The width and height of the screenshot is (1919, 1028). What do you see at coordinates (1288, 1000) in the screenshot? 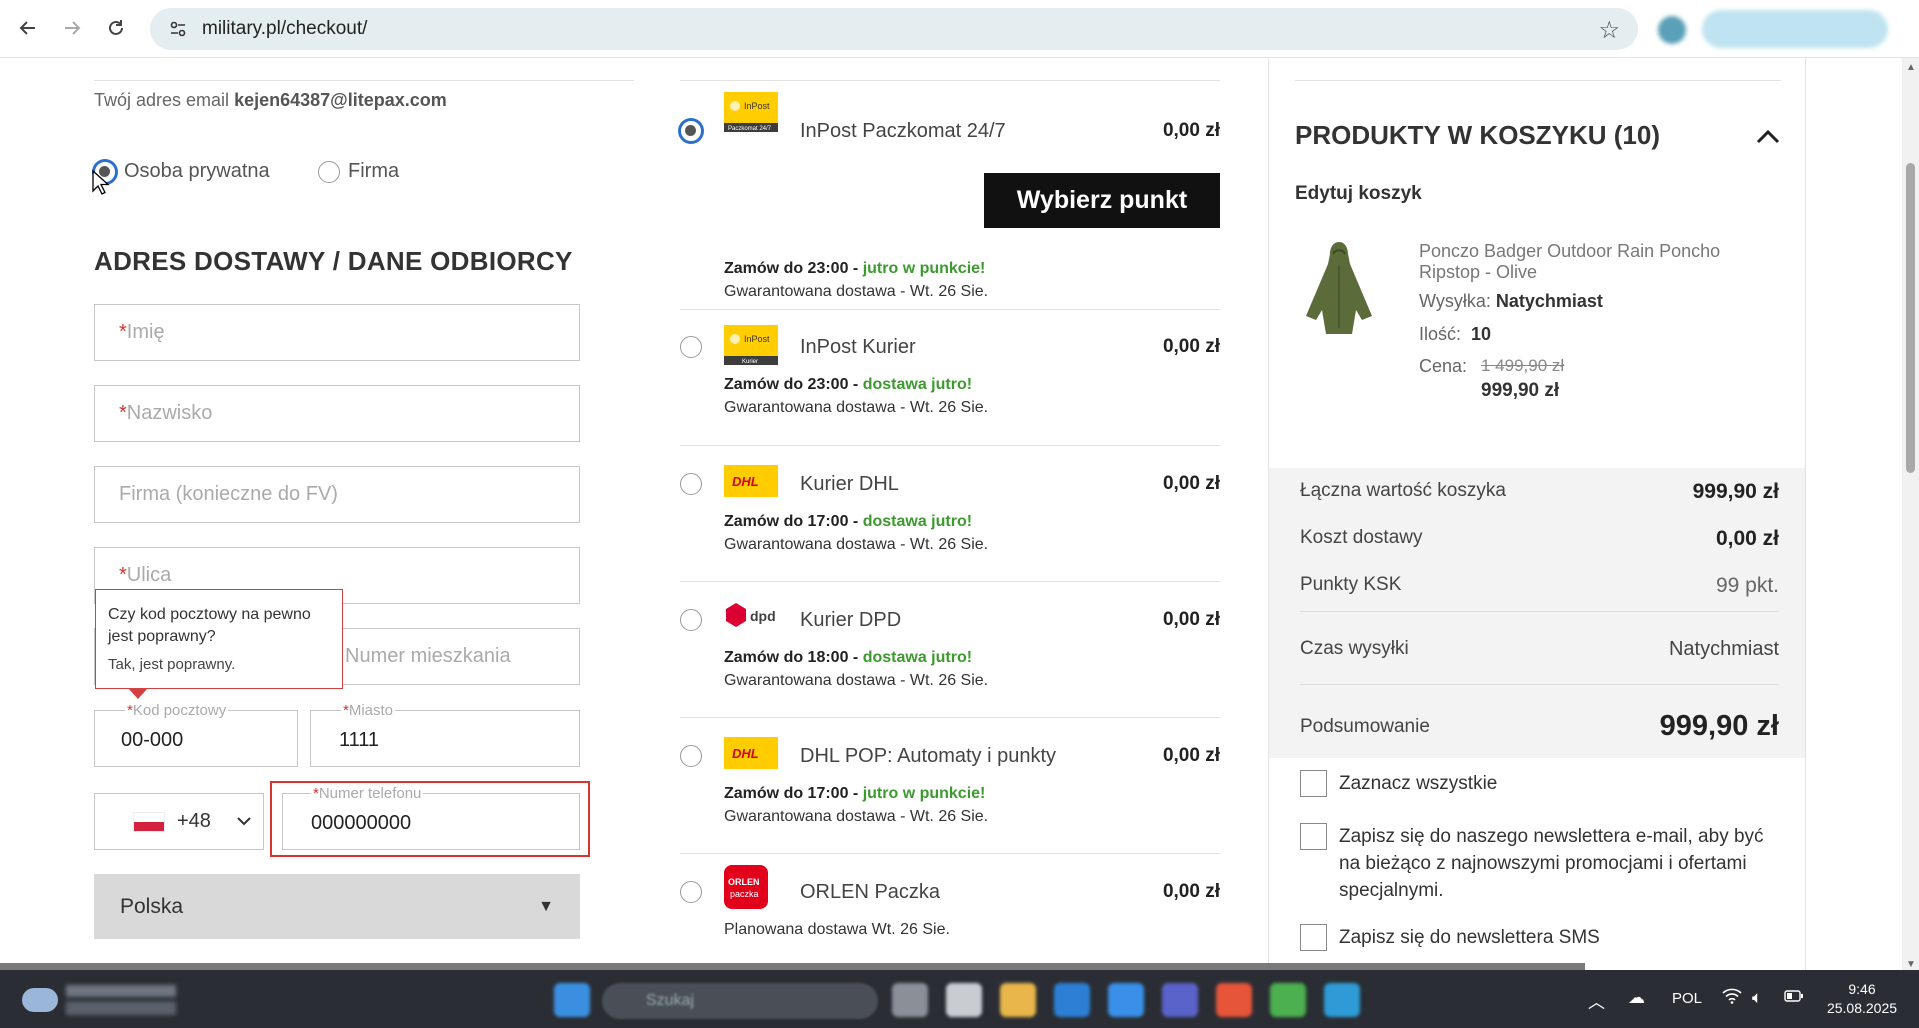
I see `chrome-profile-icon` at bounding box center [1288, 1000].